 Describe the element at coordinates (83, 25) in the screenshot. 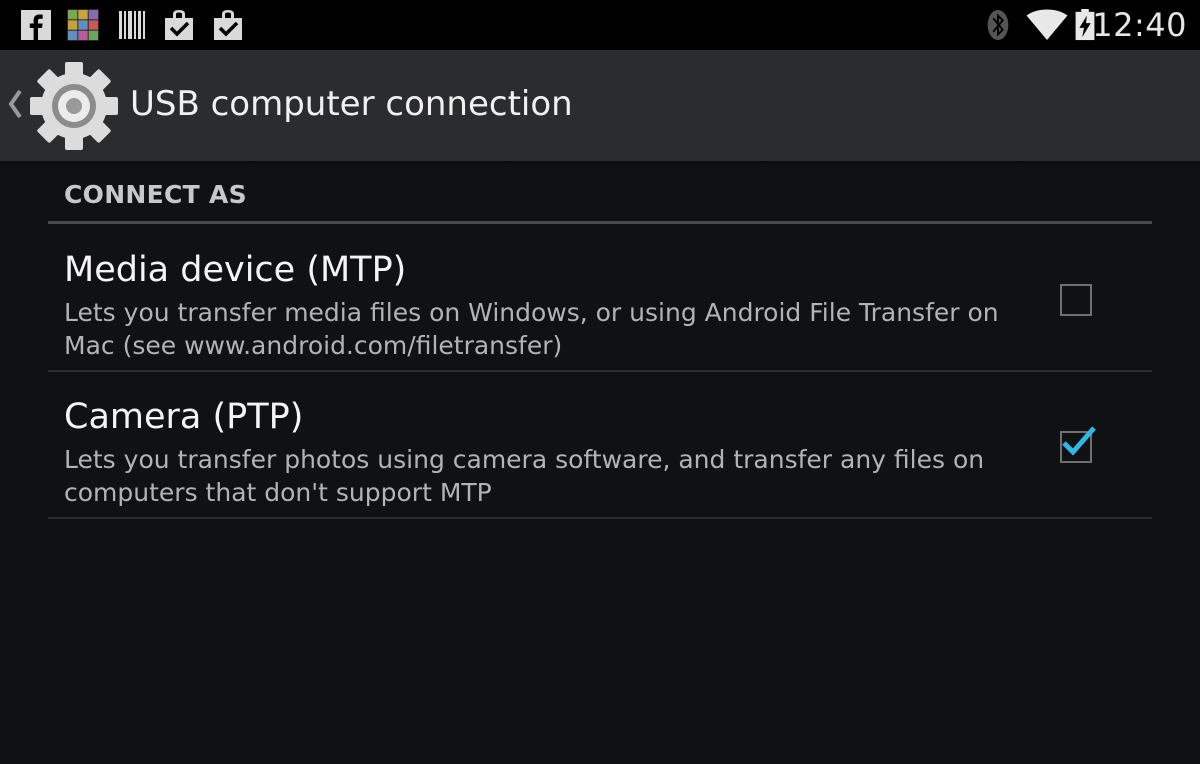

I see `game-app-icon` at that location.